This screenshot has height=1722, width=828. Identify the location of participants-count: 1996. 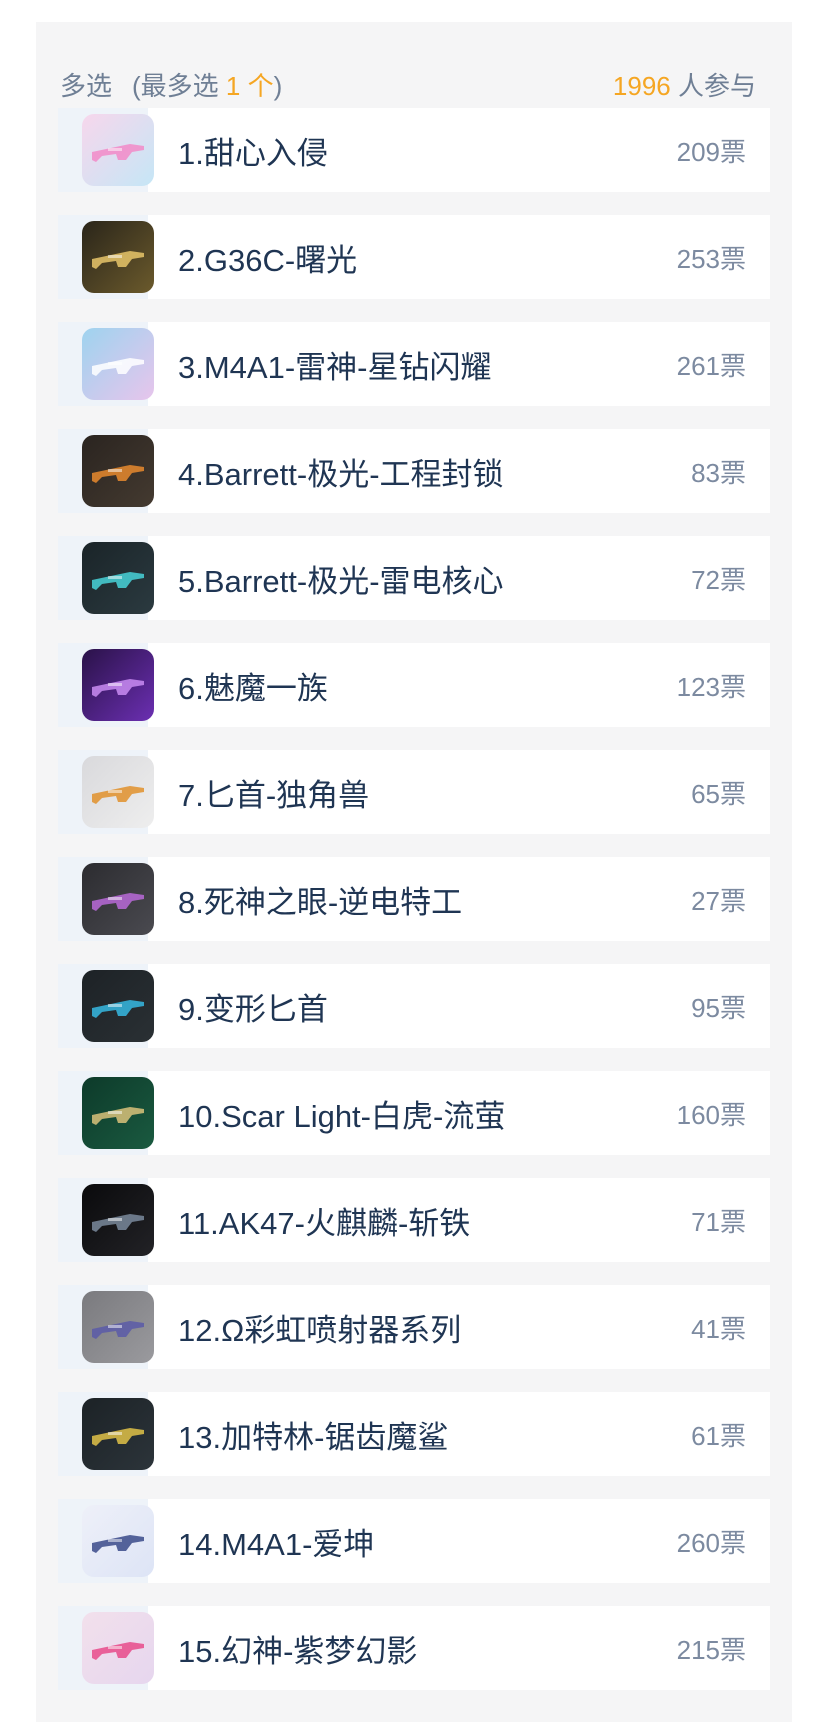
(641, 85).